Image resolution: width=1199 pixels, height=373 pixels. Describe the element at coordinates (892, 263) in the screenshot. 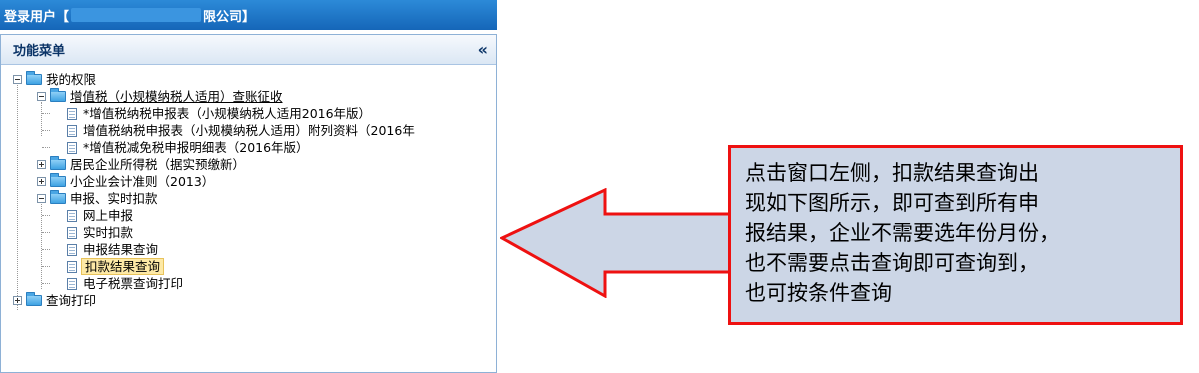

I see `callout-line-4: 也不需要点击查询即可查询到，` at that location.